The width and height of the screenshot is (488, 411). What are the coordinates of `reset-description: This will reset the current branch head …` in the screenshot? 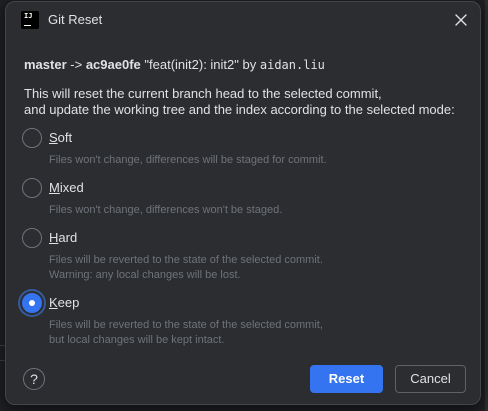 It's located at (239, 102).